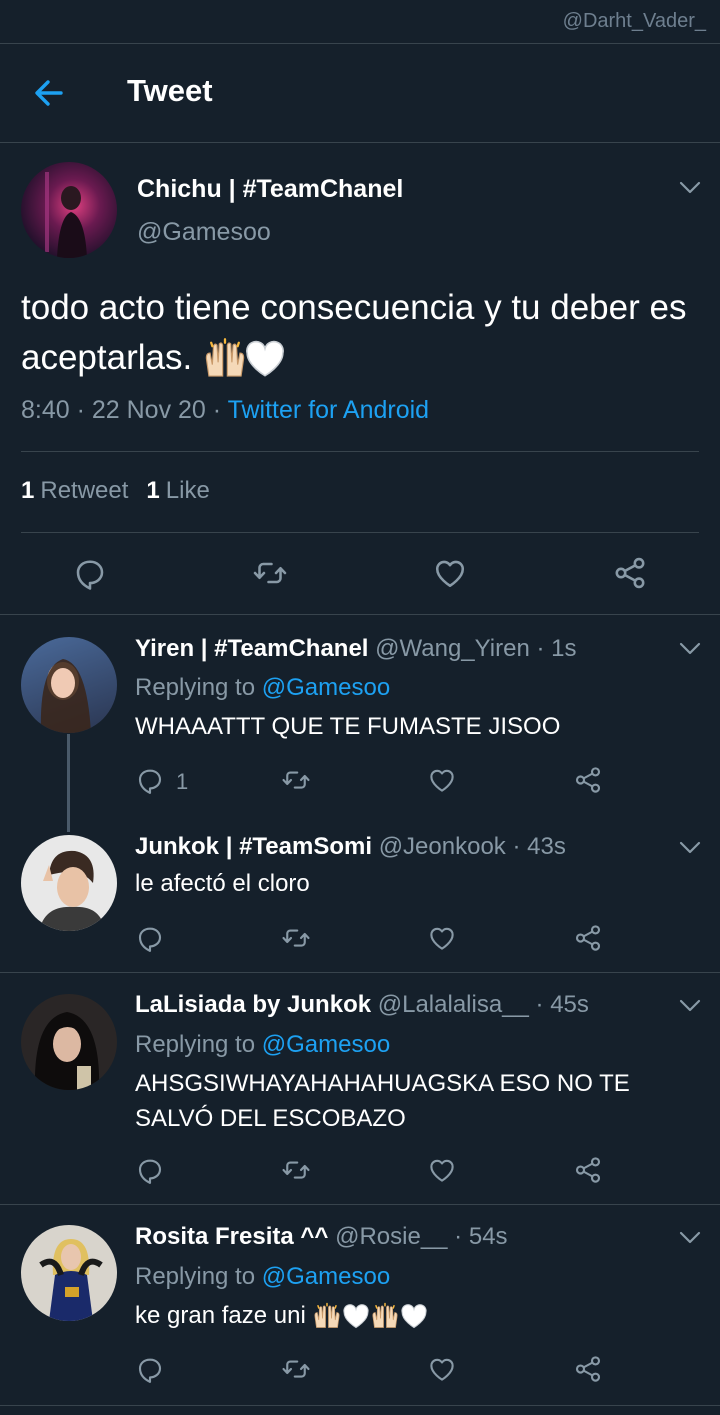  What do you see at coordinates (270, 189) in the screenshot?
I see `author-name: Chichu | #TeamChanel` at bounding box center [270, 189].